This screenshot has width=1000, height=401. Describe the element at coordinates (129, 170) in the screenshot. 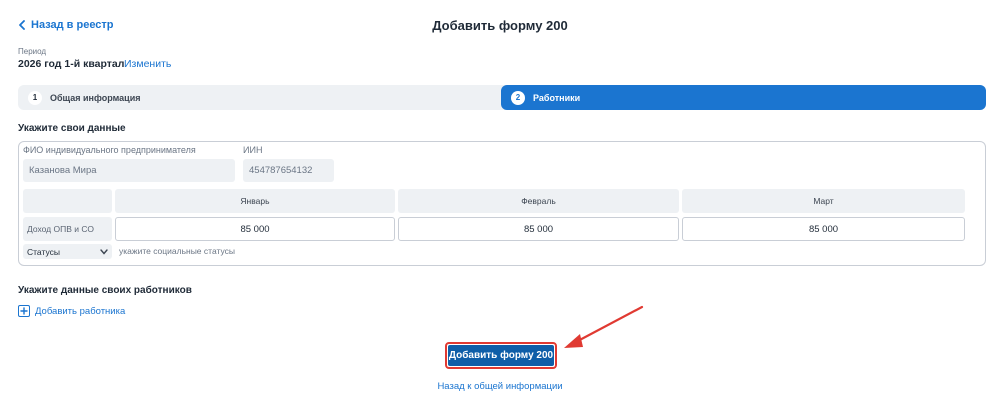

I see `fio-field: Казанова Мира` at that location.